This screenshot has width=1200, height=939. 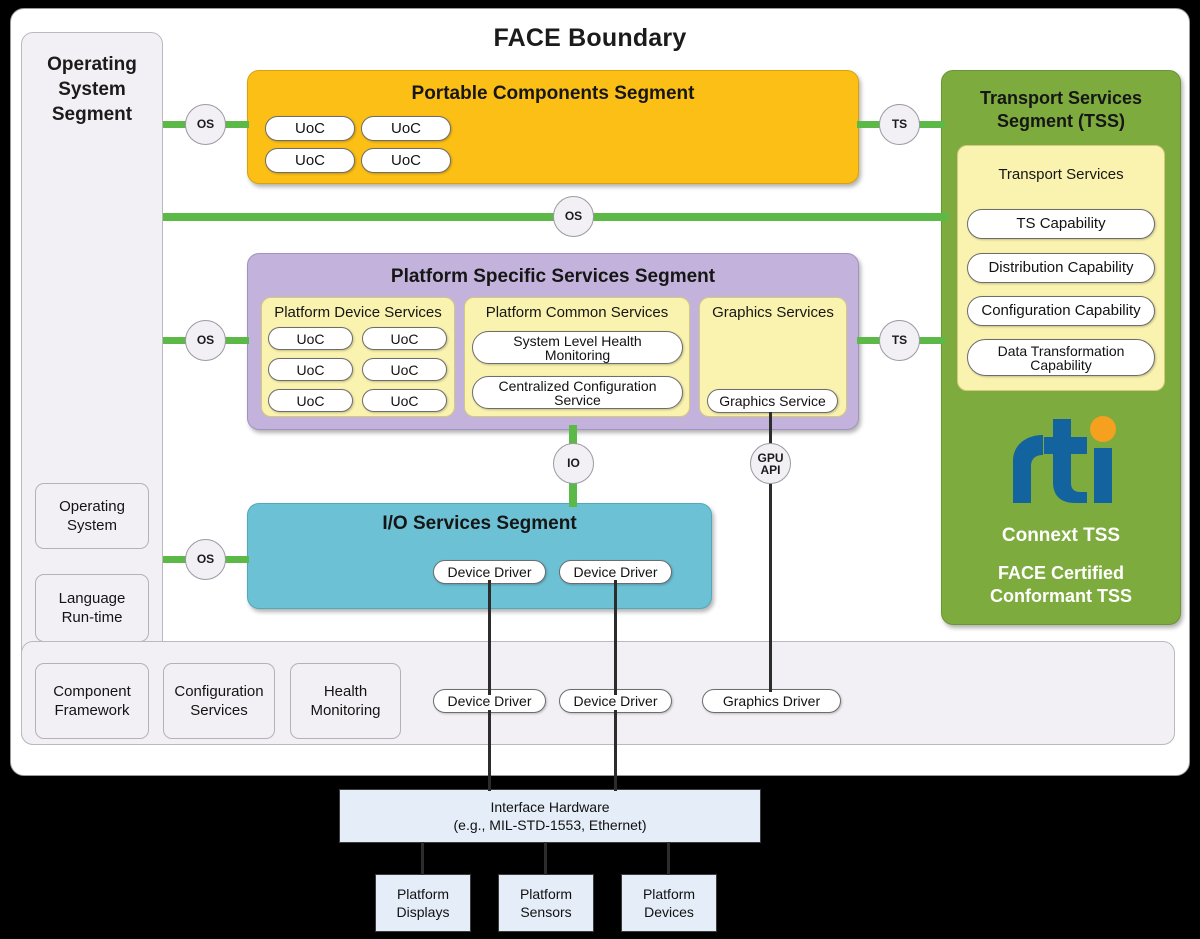 I want to click on system-level-health-monitoring: System Level Health Monitoring, so click(x=577, y=347).